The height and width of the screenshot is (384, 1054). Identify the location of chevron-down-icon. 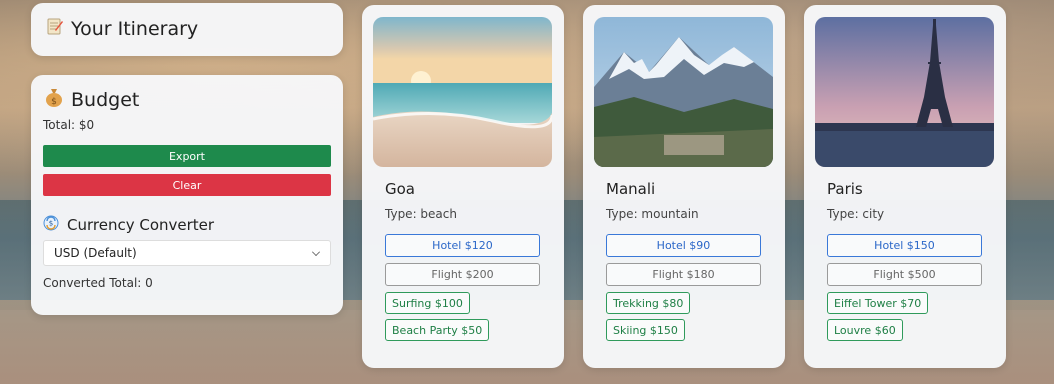
(316, 252).